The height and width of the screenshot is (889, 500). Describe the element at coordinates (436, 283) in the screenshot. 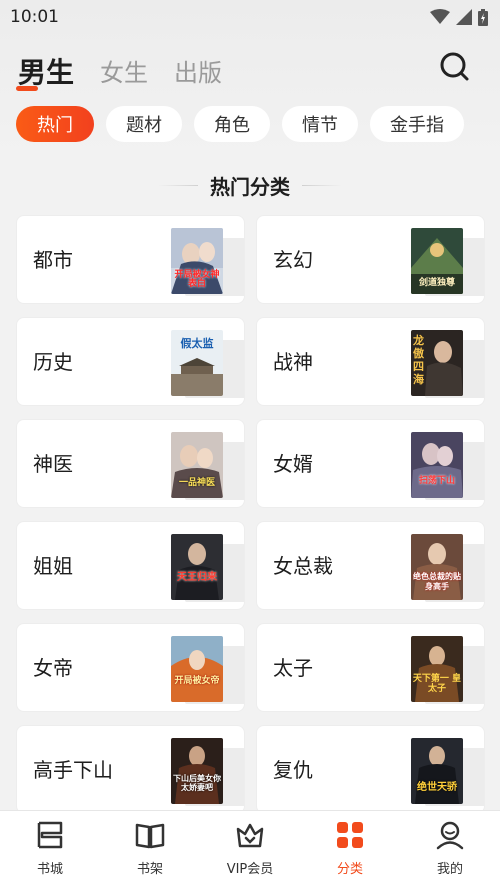

I see `cover-title: 剑道独尊` at that location.